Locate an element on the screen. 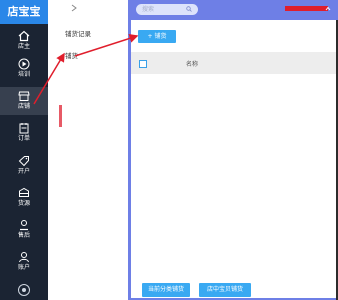  sidebar-item-label: 开户 is located at coordinates (23, 171).